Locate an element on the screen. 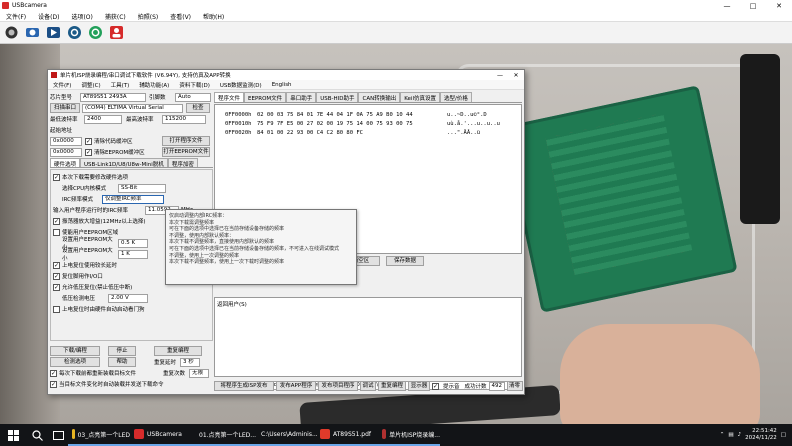  volume-icon: ♪ is located at coordinates (740, 435).